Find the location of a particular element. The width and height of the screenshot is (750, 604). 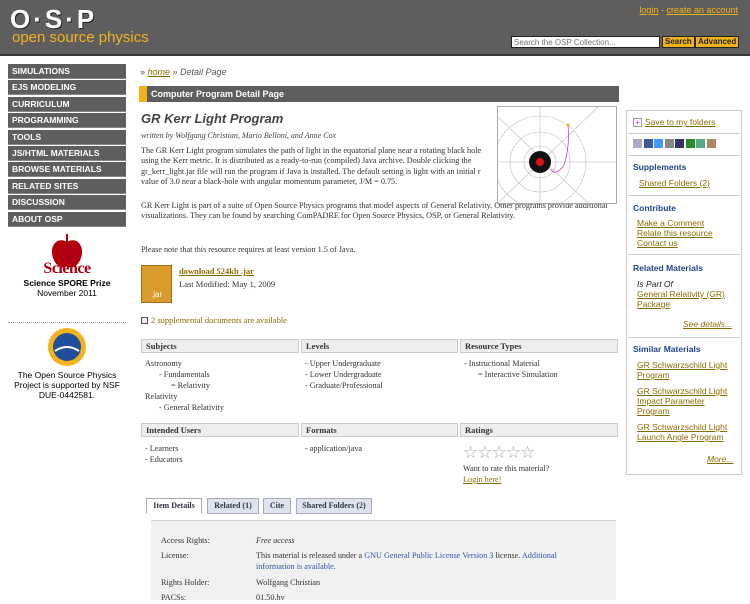

formats-heading: Formats is located at coordinates (379, 430).